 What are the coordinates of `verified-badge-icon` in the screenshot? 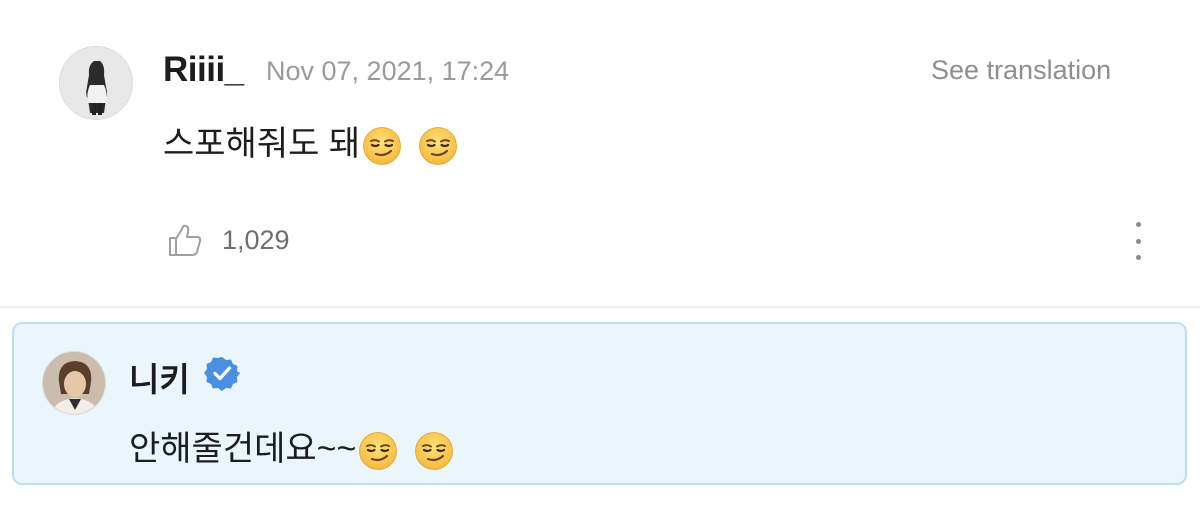 It's located at (222, 374).